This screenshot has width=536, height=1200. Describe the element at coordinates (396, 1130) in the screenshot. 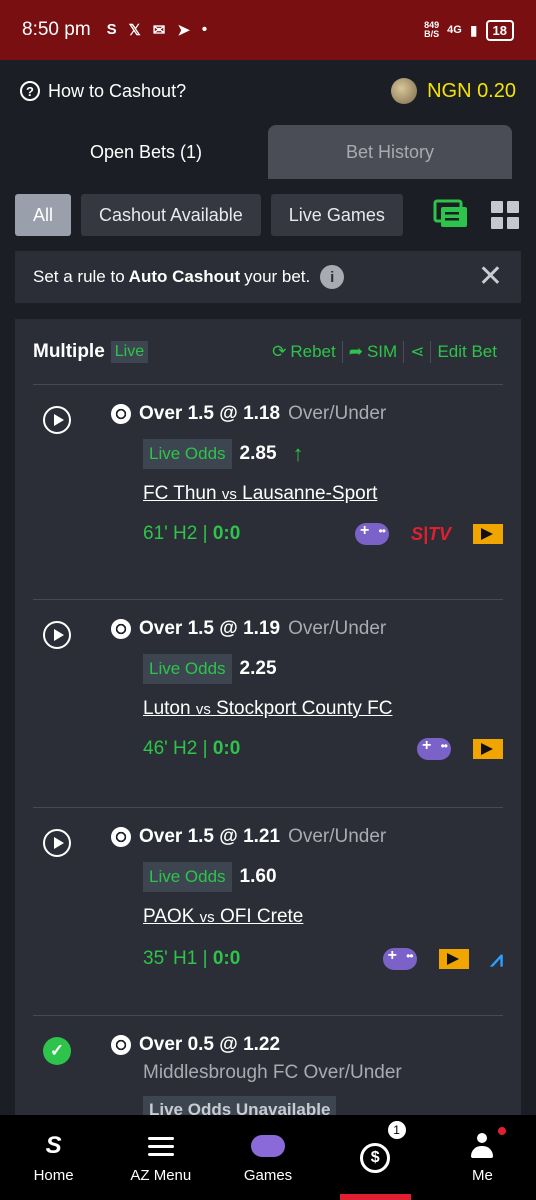

I see `cashout-count-badge: 1` at that location.